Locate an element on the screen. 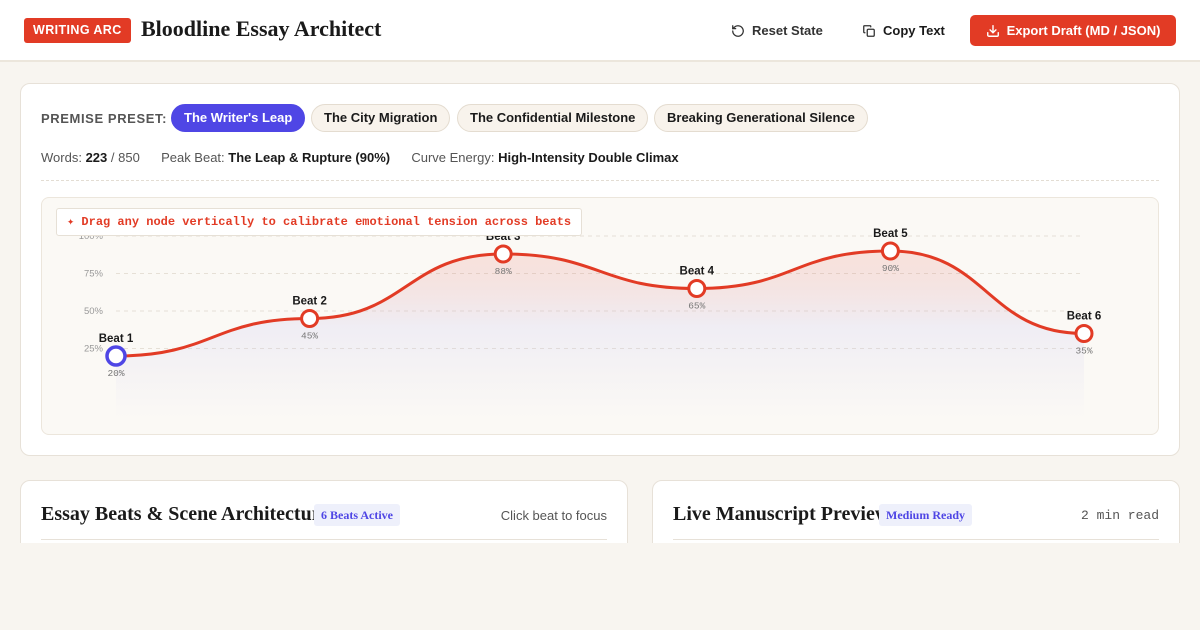 The image size is (1200, 630). y-tick-label: 75% is located at coordinates (94, 274).